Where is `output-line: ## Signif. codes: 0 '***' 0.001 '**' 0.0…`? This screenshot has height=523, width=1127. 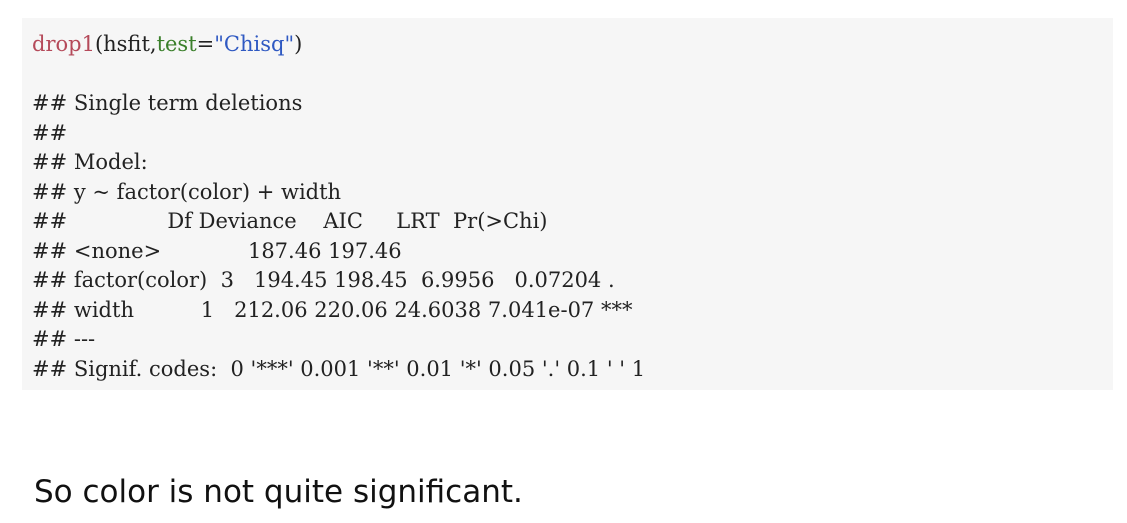 output-line: ## Signif. codes: 0 '***' 0.001 '**' 0.0… is located at coordinates (339, 368).